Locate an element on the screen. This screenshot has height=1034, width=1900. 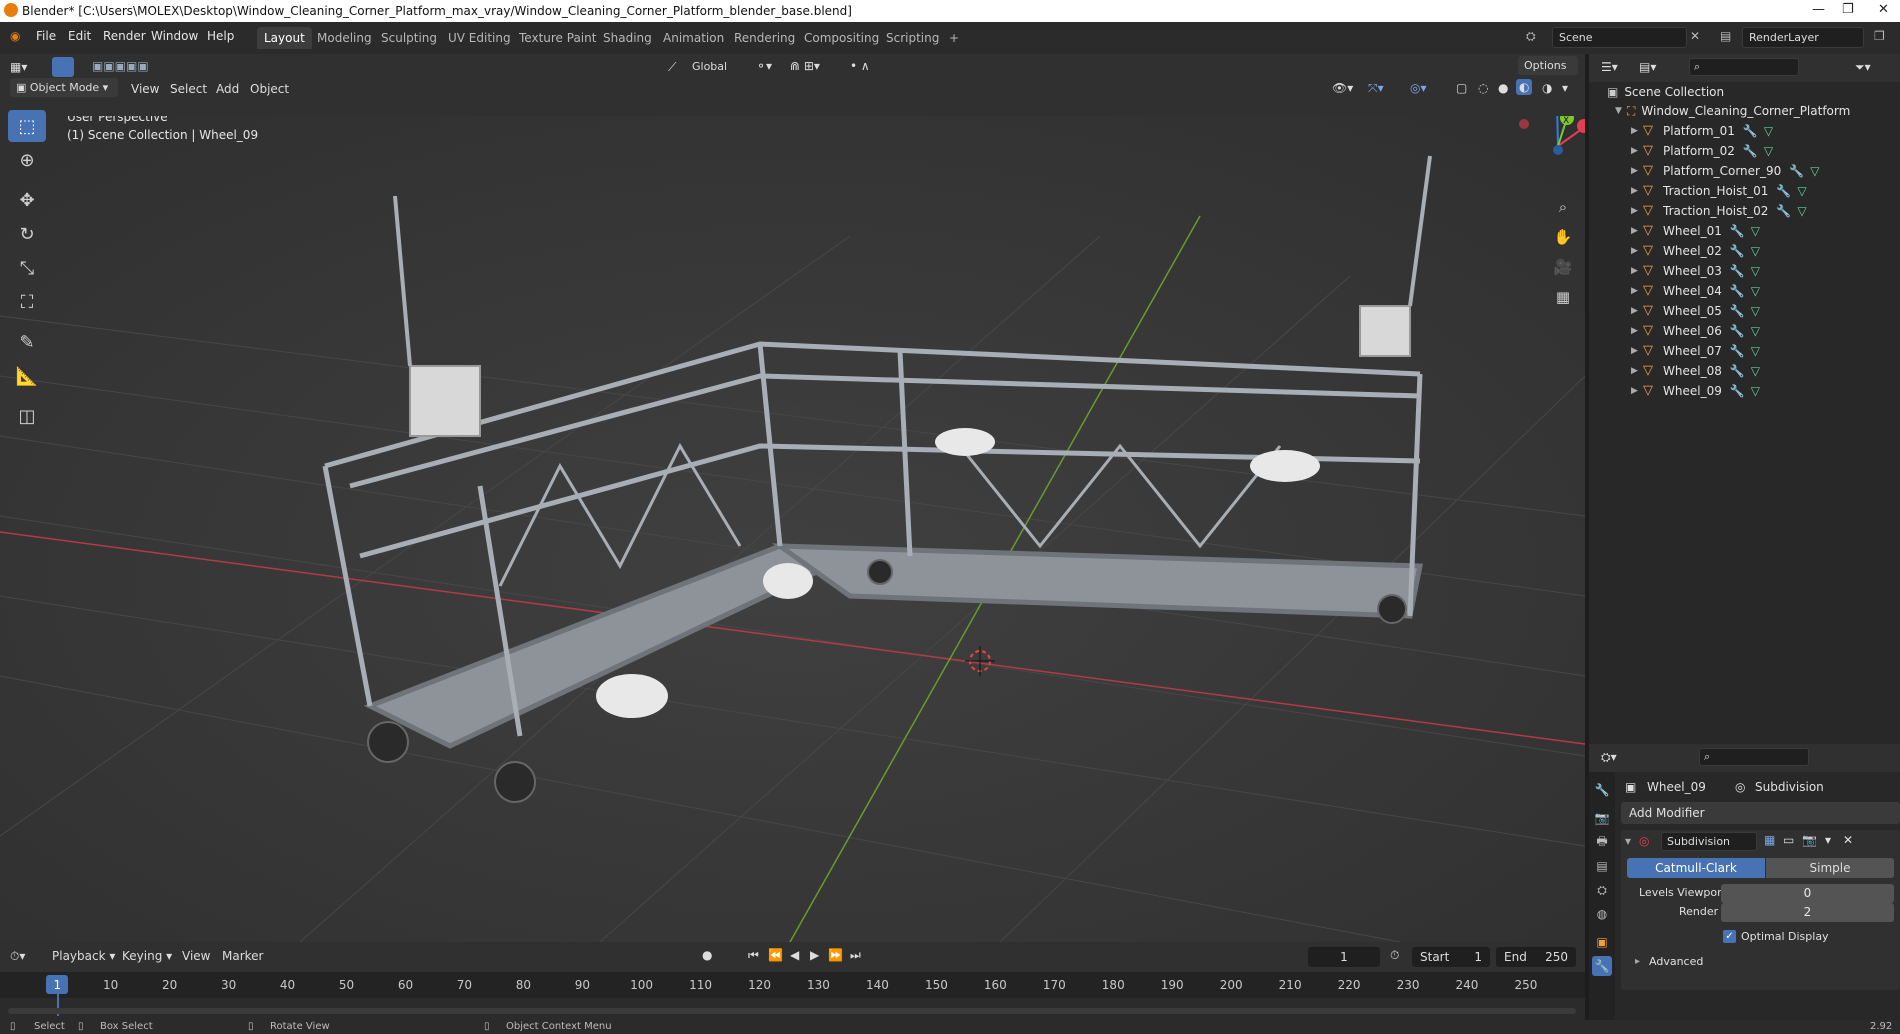
menu-help: Help is located at coordinates (220, 36).